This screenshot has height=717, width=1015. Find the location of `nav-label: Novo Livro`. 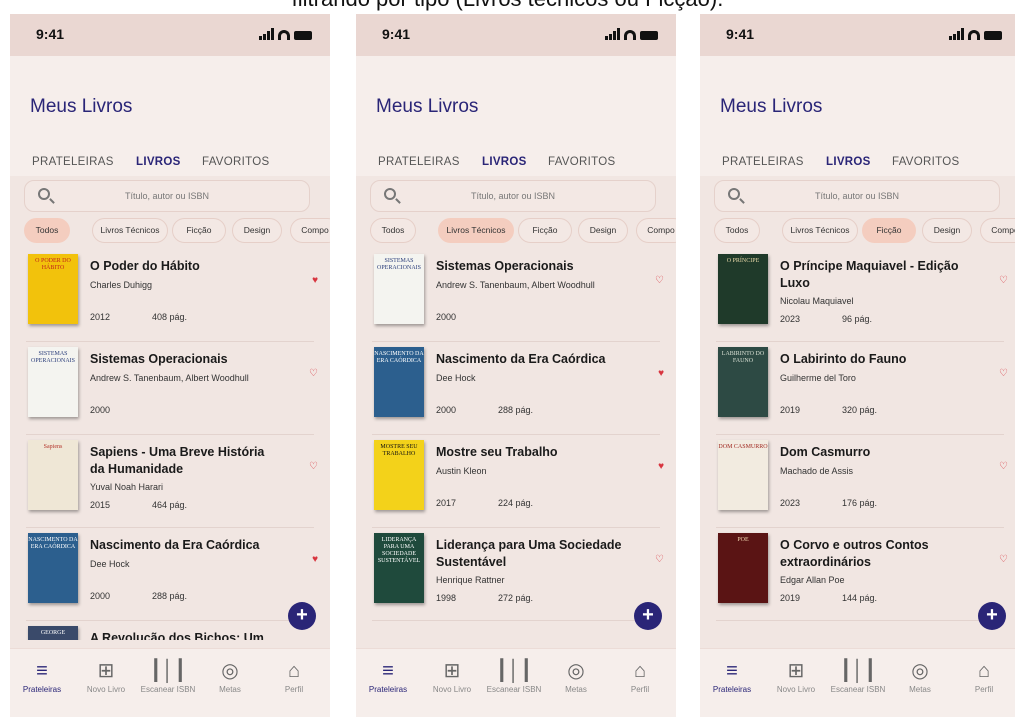

nav-label: Novo Livro is located at coordinates (796, 689).